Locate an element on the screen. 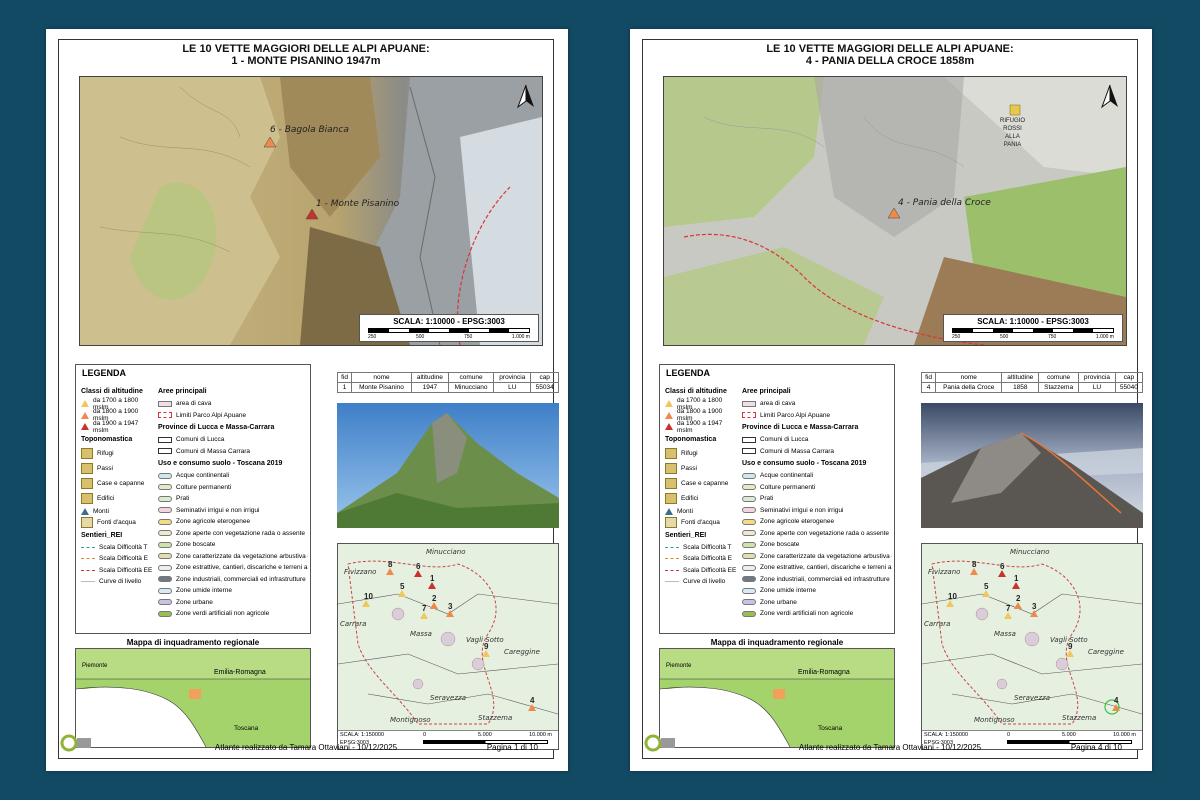 Image resolution: width=1200 pixels, height=800 pixels. region-label: Piemonte is located at coordinates (95, 666).